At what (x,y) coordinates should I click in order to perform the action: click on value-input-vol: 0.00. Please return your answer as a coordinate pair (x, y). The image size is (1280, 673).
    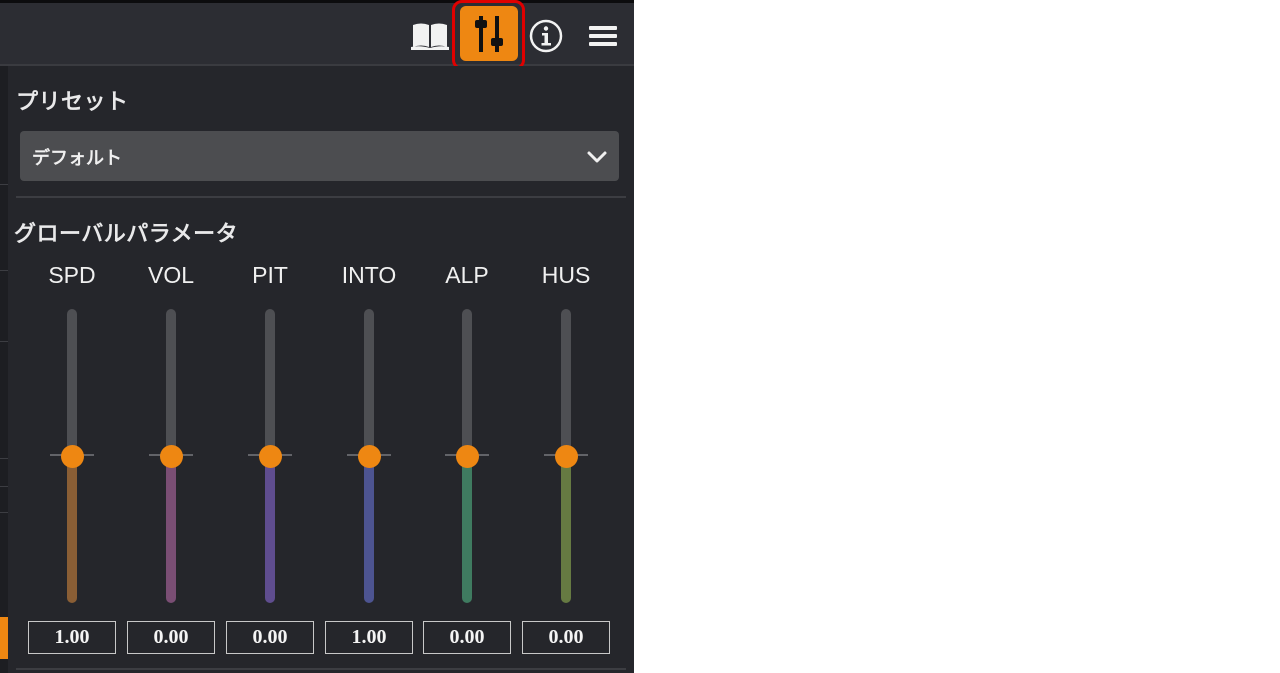
    Looking at the image, I should click on (171, 637).